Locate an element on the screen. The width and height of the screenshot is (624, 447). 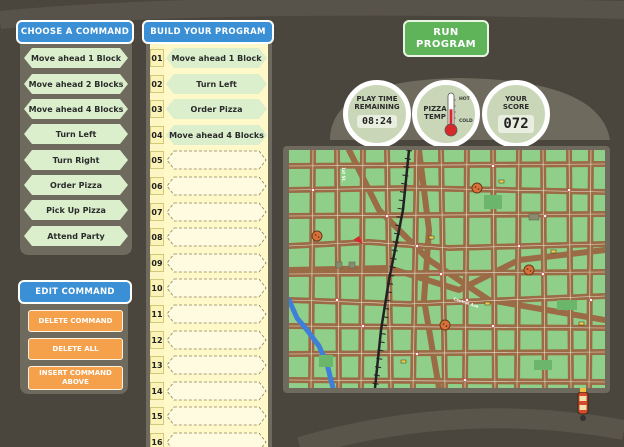
choose-command-title: CHOOSE A COMMAND is located at coordinates (75, 32).